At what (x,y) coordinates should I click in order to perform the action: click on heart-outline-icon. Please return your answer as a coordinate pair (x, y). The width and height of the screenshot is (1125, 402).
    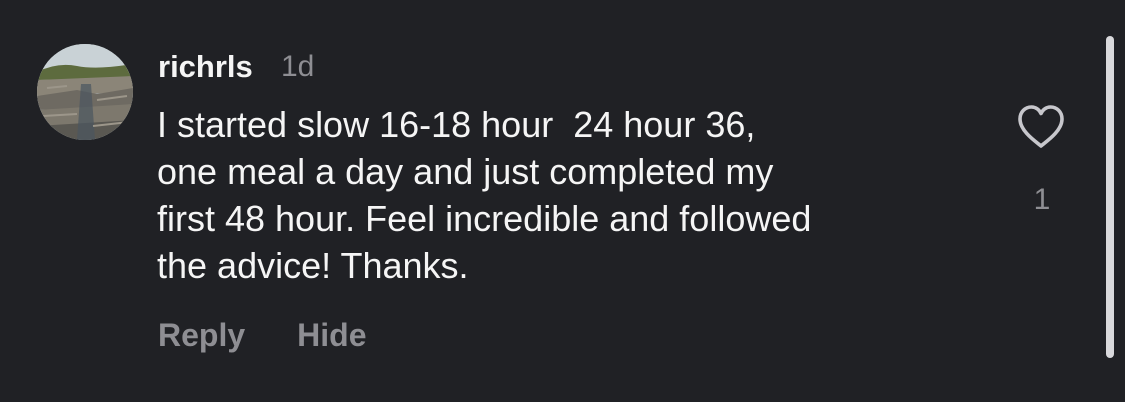
    Looking at the image, I should click on (1041, 126).